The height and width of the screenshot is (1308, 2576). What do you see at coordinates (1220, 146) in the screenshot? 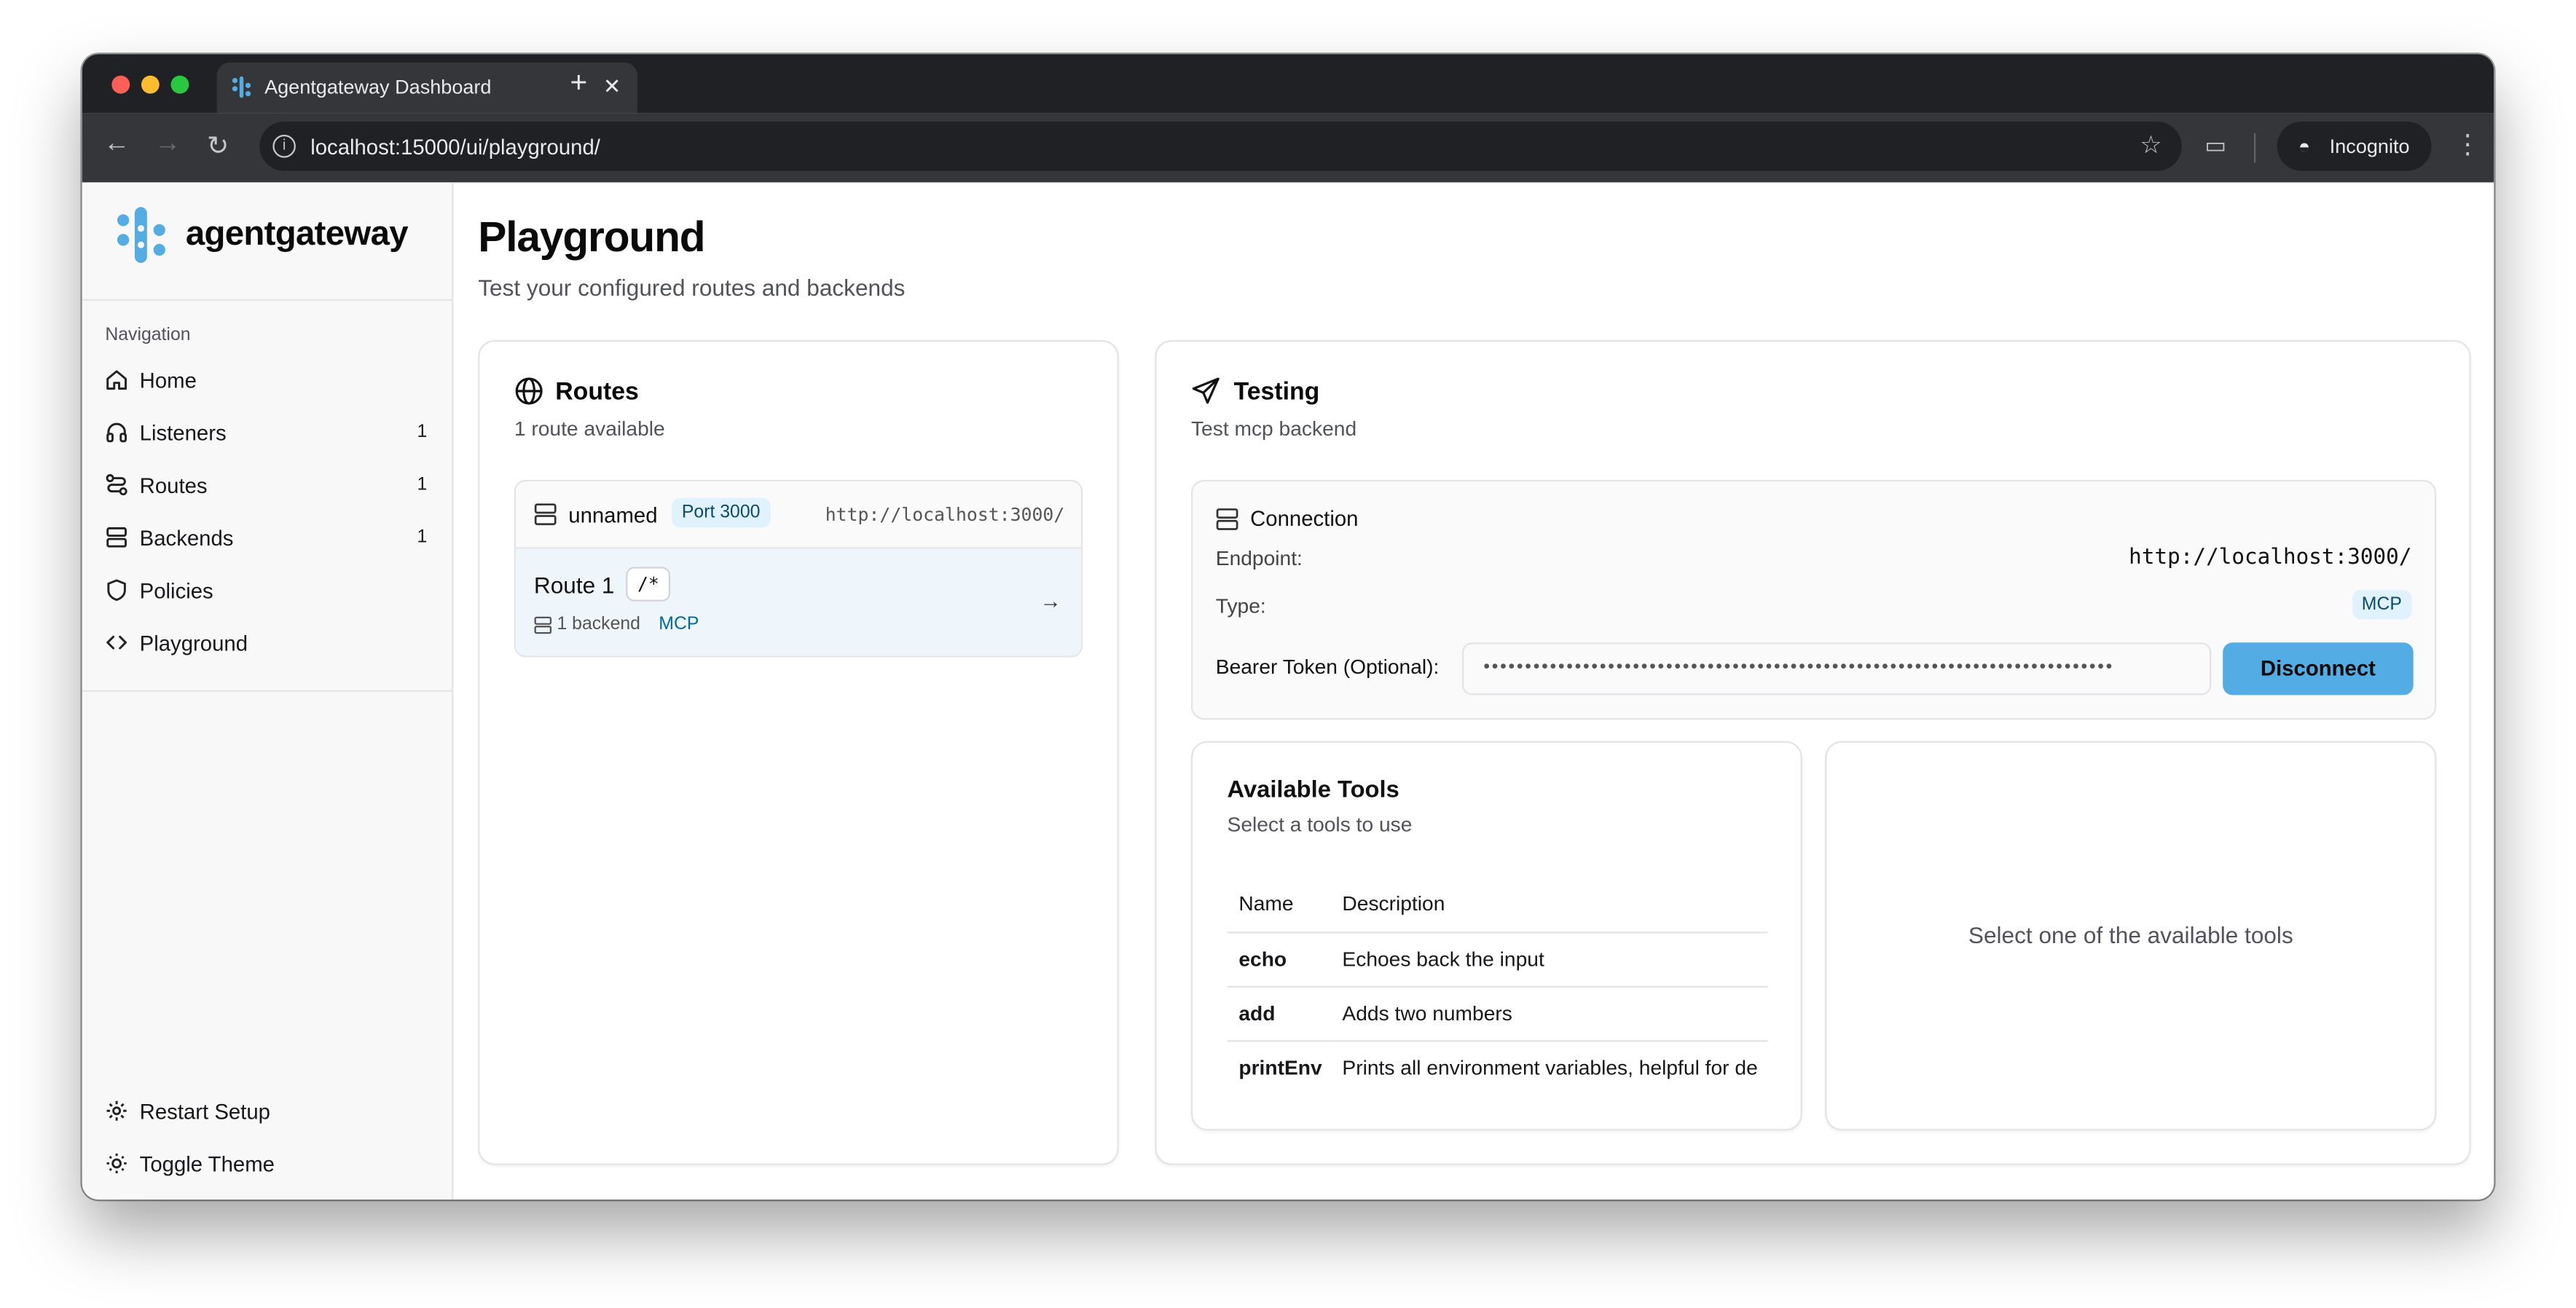
I see `address-bar: i localhost:15000/ui/playground/ ☆` at bounding box center [1220, 146].